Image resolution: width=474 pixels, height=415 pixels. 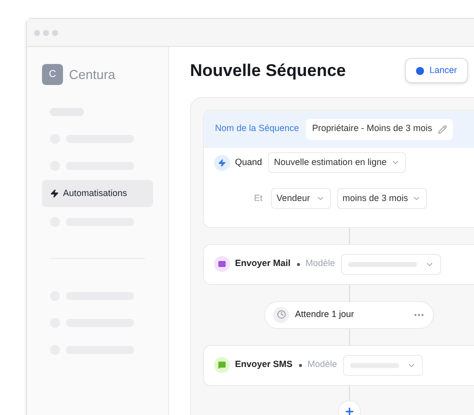 I want to click on pencil-icon, so click(x=443, y=129).